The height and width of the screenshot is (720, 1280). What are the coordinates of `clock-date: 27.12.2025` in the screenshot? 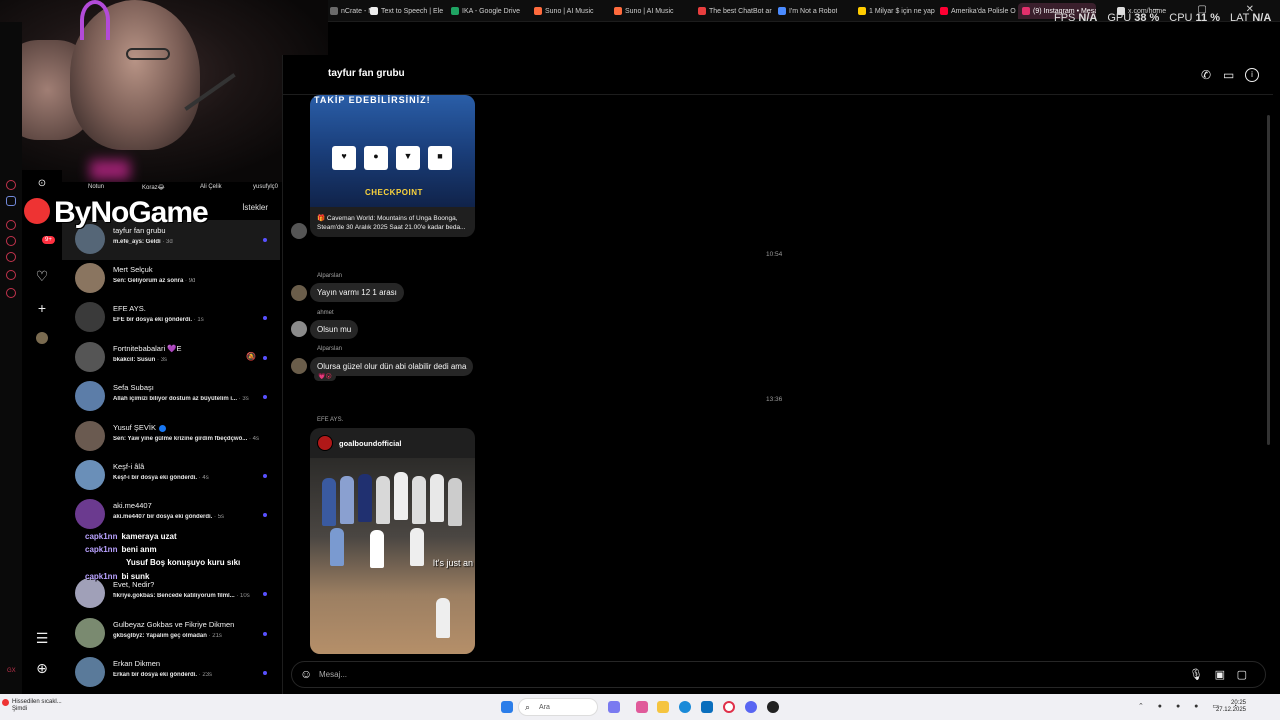 It's located at (1230, 710).